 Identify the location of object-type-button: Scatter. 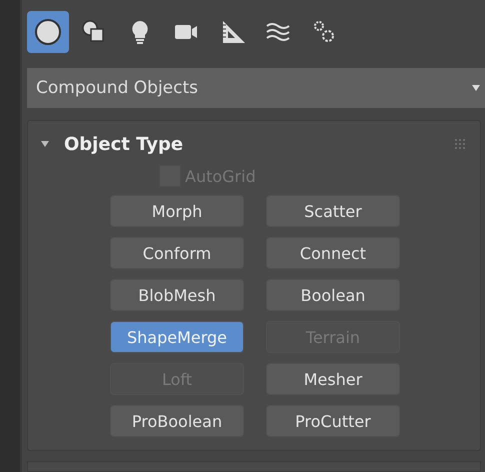
(333, 211).